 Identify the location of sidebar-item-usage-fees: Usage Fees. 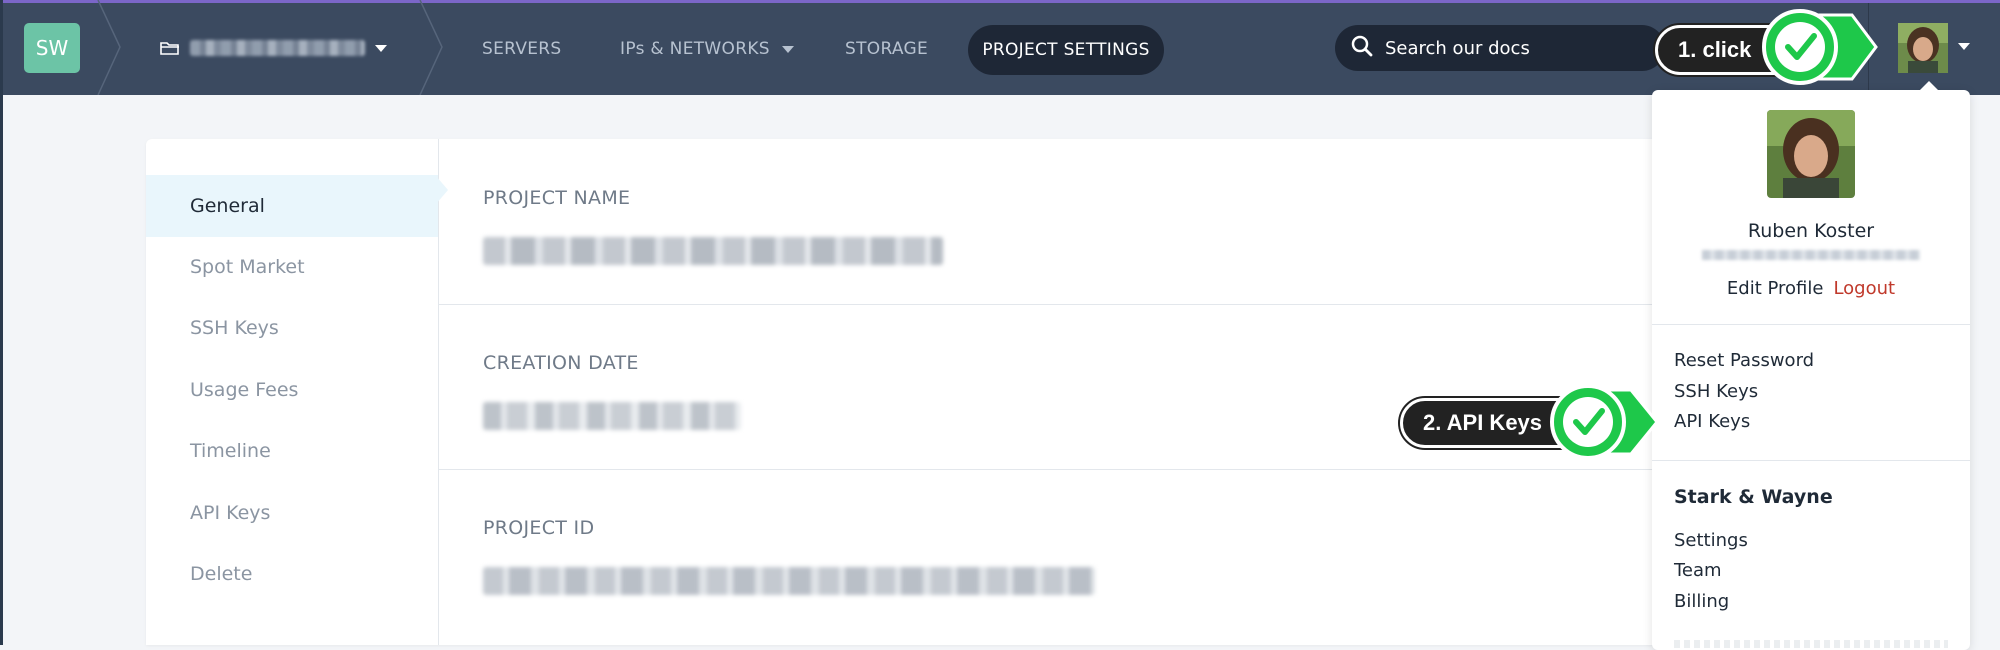
(292, 390).